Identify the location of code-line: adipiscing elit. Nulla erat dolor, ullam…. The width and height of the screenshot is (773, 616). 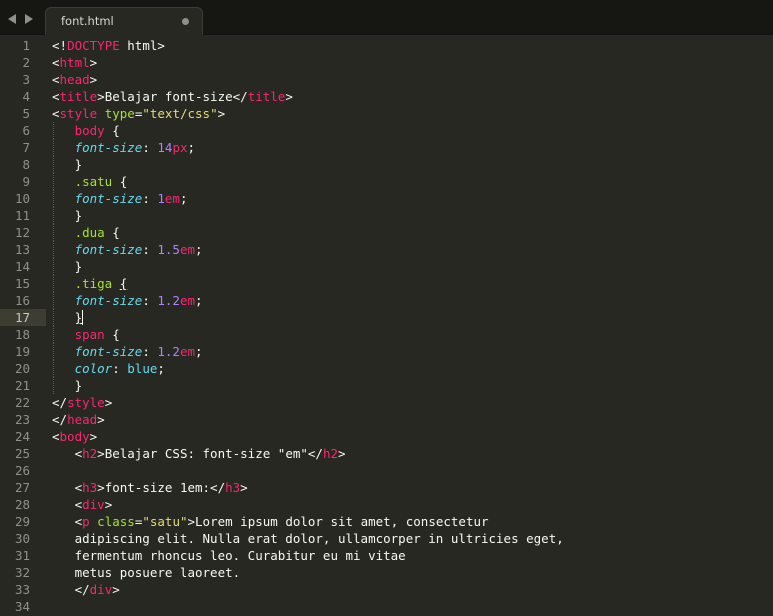
(412, 538).